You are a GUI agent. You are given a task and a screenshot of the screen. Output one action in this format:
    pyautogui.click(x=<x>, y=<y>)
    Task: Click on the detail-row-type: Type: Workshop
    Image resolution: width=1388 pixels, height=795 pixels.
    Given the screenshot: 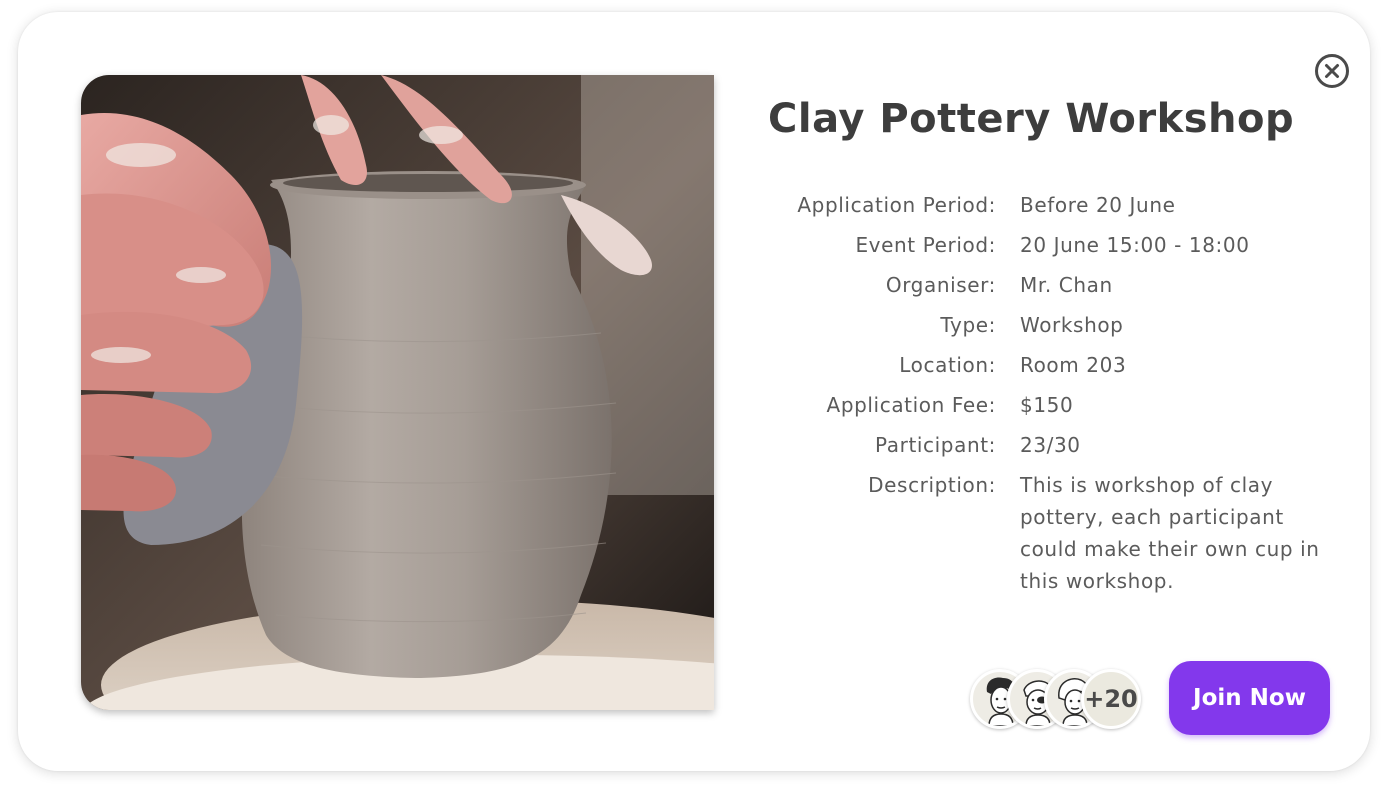 What is the action you would take?
    pyautogui.click(x=1050, y=325)
    